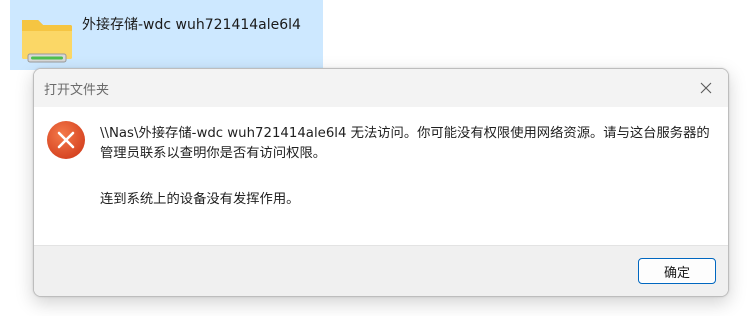 Image resolution: width=749 pixels, height=316 pixels. What do you see at coordinates (191, 25) in the screenshot?
I see `folder-name-label: 外接存储-wdc wuh721414ale6l4` at bounding box center [191, 25].